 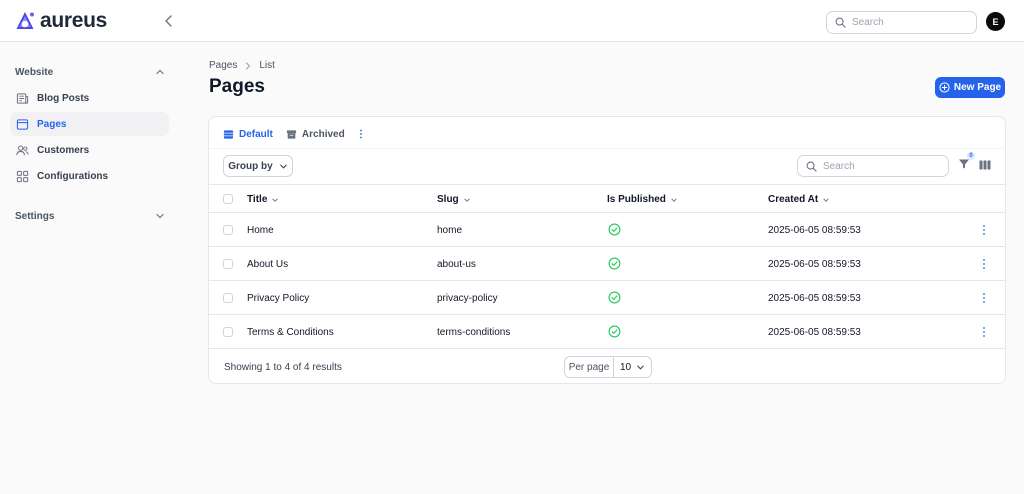 I want to click on breadcrumb-item-pages: Pages, so click(x=223, y=65).